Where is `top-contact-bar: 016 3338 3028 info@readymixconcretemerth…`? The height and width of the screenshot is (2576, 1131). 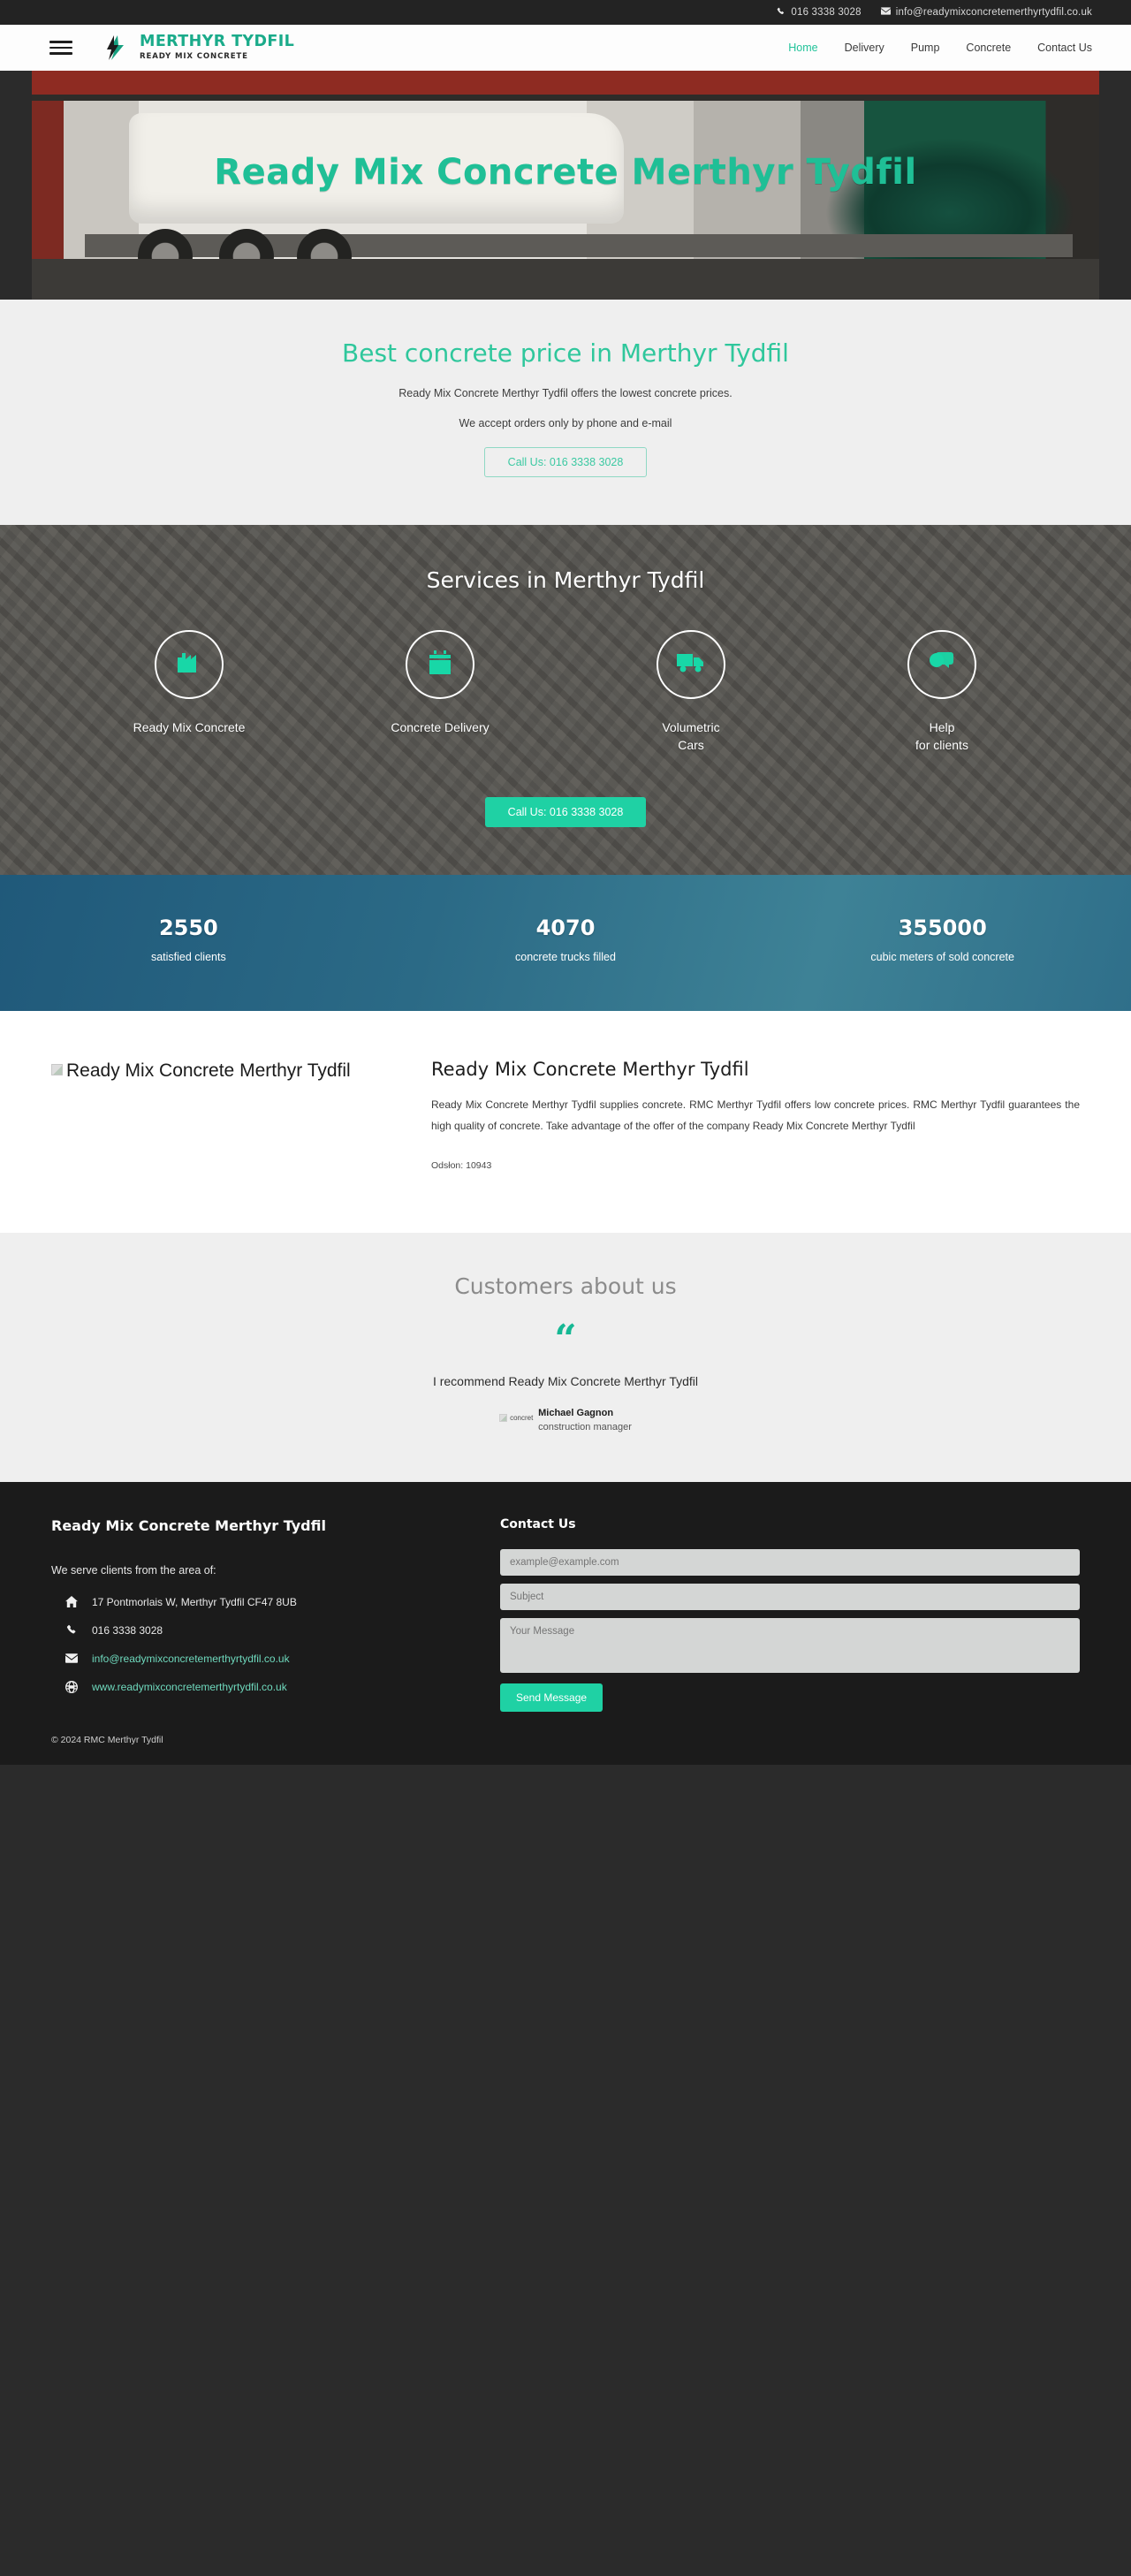
top-contact-bar: 016 3338 3028 info@readymixconcretemerth… is located at coordinates (565, 12).